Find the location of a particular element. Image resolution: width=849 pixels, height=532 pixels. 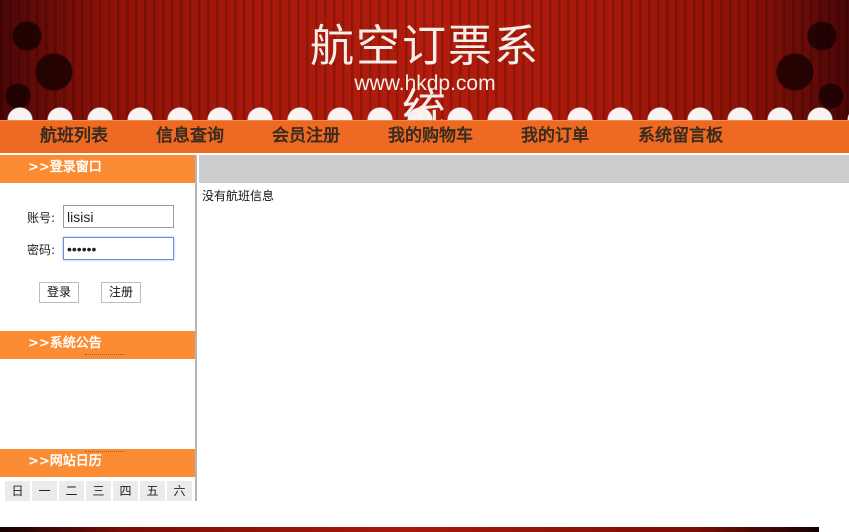

login-panel-title: >>登录窗口 is located at coordinates (97, 169).